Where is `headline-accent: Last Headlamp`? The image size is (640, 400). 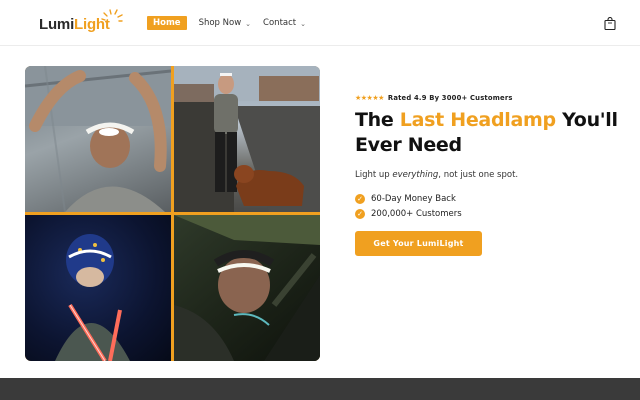 headline-accent: Last Headlamp is located at coordinates (477, 120).